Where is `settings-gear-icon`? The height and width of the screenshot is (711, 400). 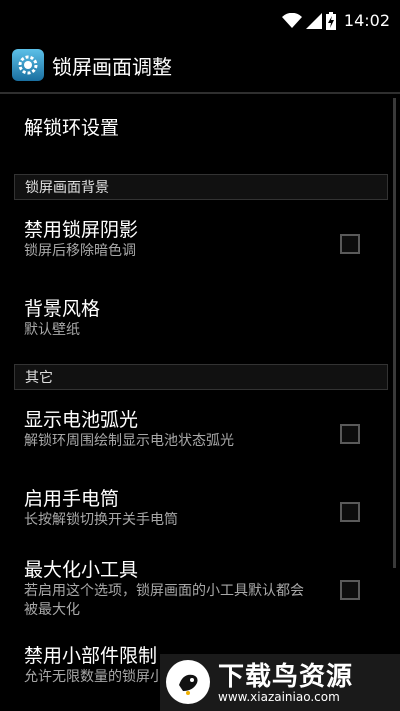 settings-gear-icon is located at coordinates (28, 65).